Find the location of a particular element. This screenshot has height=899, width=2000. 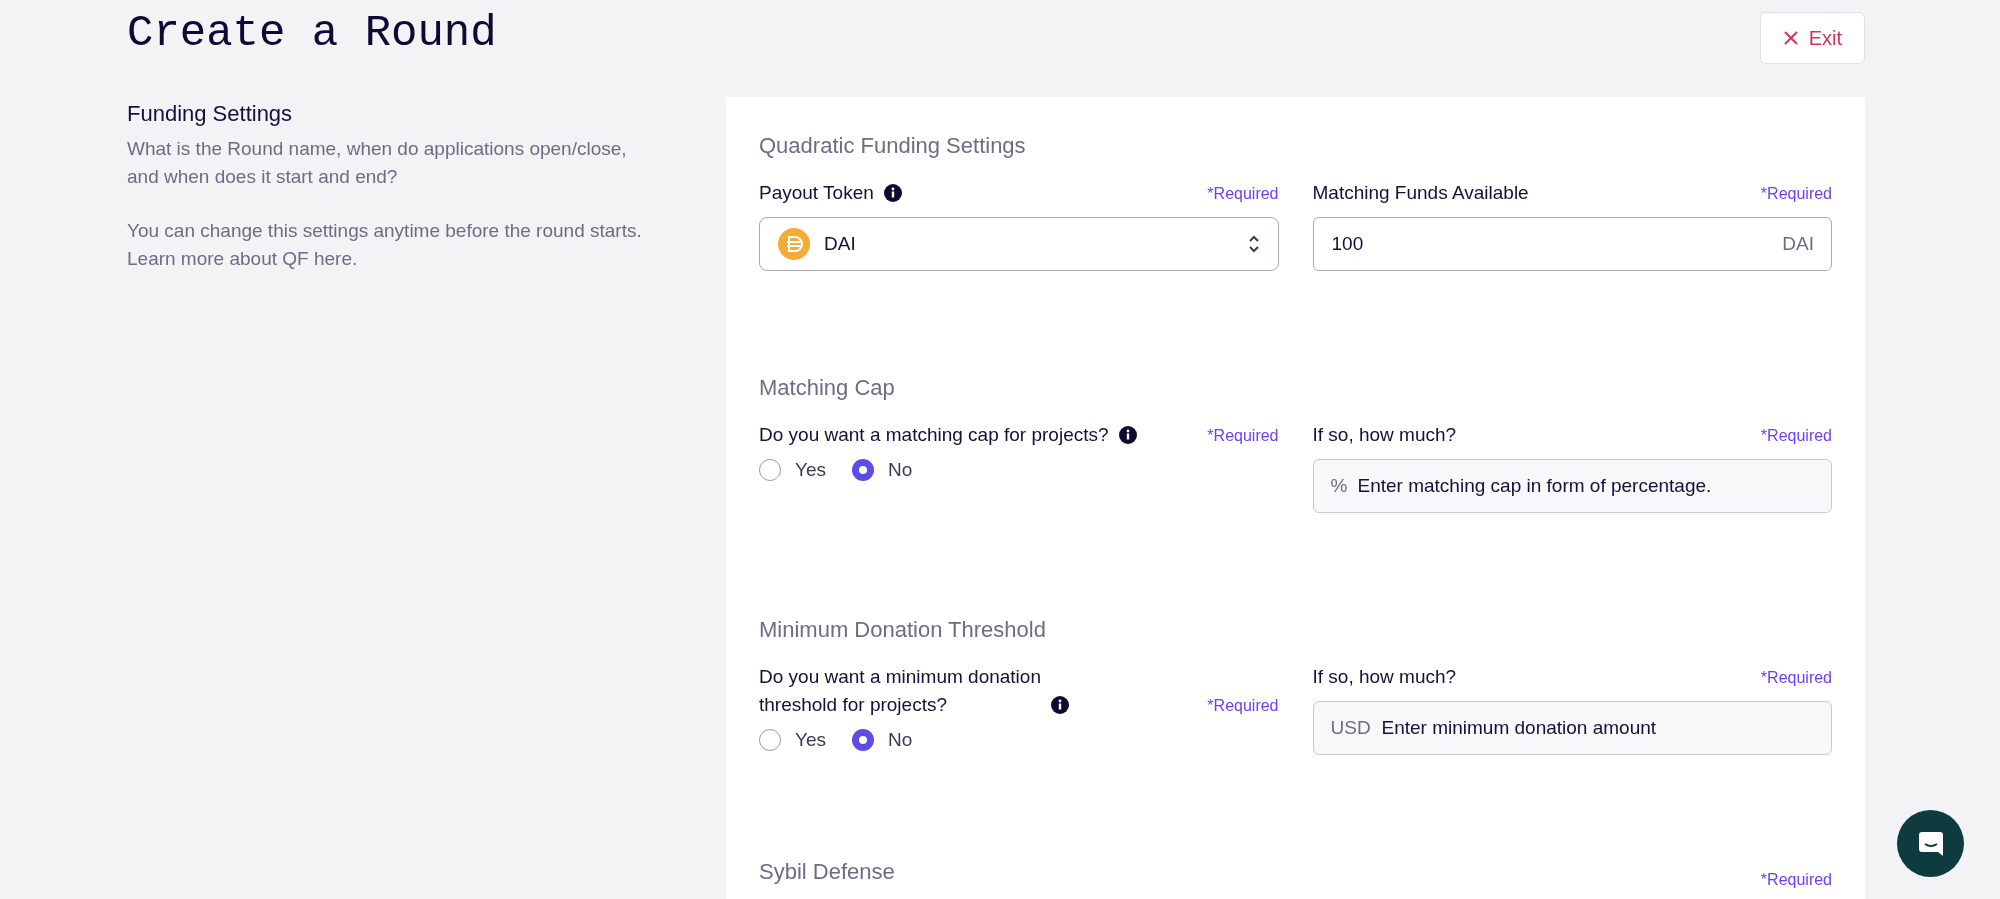

unit-suffix: DAI is located at coordinates (1798, 244).